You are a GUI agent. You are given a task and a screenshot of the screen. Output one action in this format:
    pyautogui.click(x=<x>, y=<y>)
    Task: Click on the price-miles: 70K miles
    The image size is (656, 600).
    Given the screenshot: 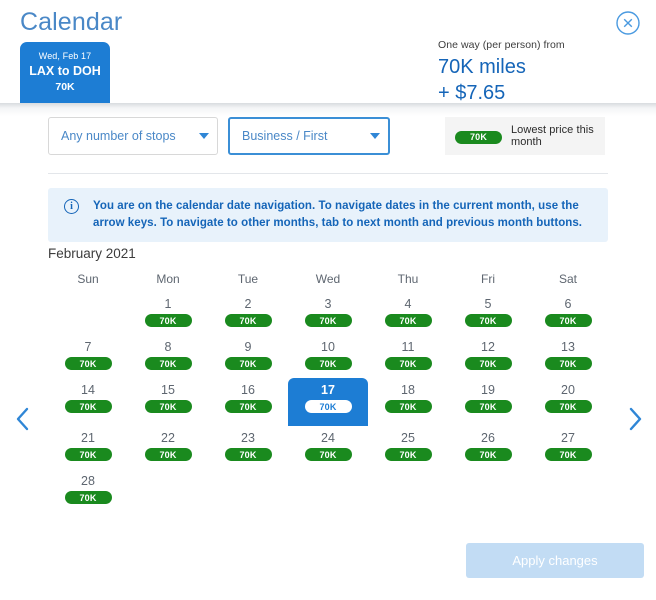 What is the action you would take?
    pyautogui.click(x=482, y=67)
    